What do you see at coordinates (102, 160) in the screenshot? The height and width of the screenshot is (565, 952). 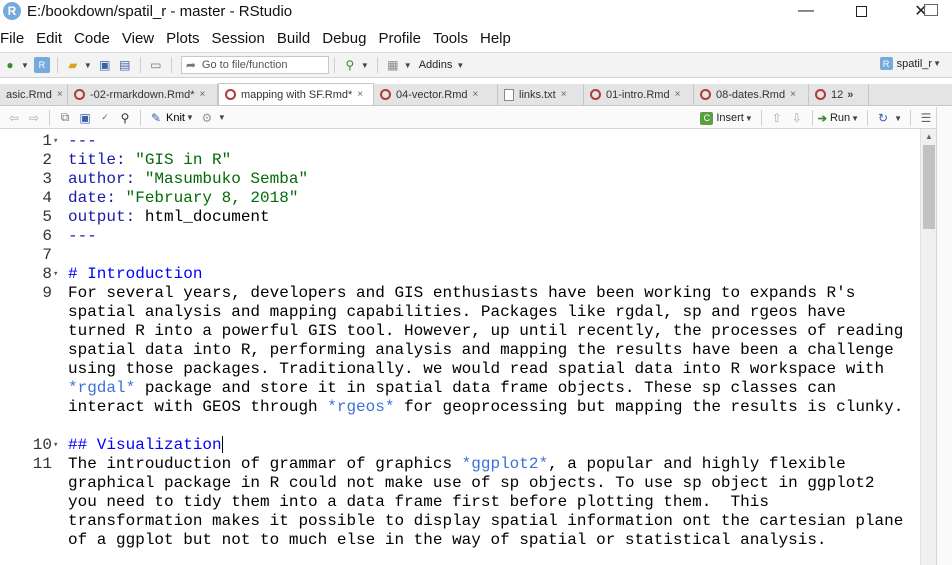 I see `code-token: title:` at bounding box center [102, 160].